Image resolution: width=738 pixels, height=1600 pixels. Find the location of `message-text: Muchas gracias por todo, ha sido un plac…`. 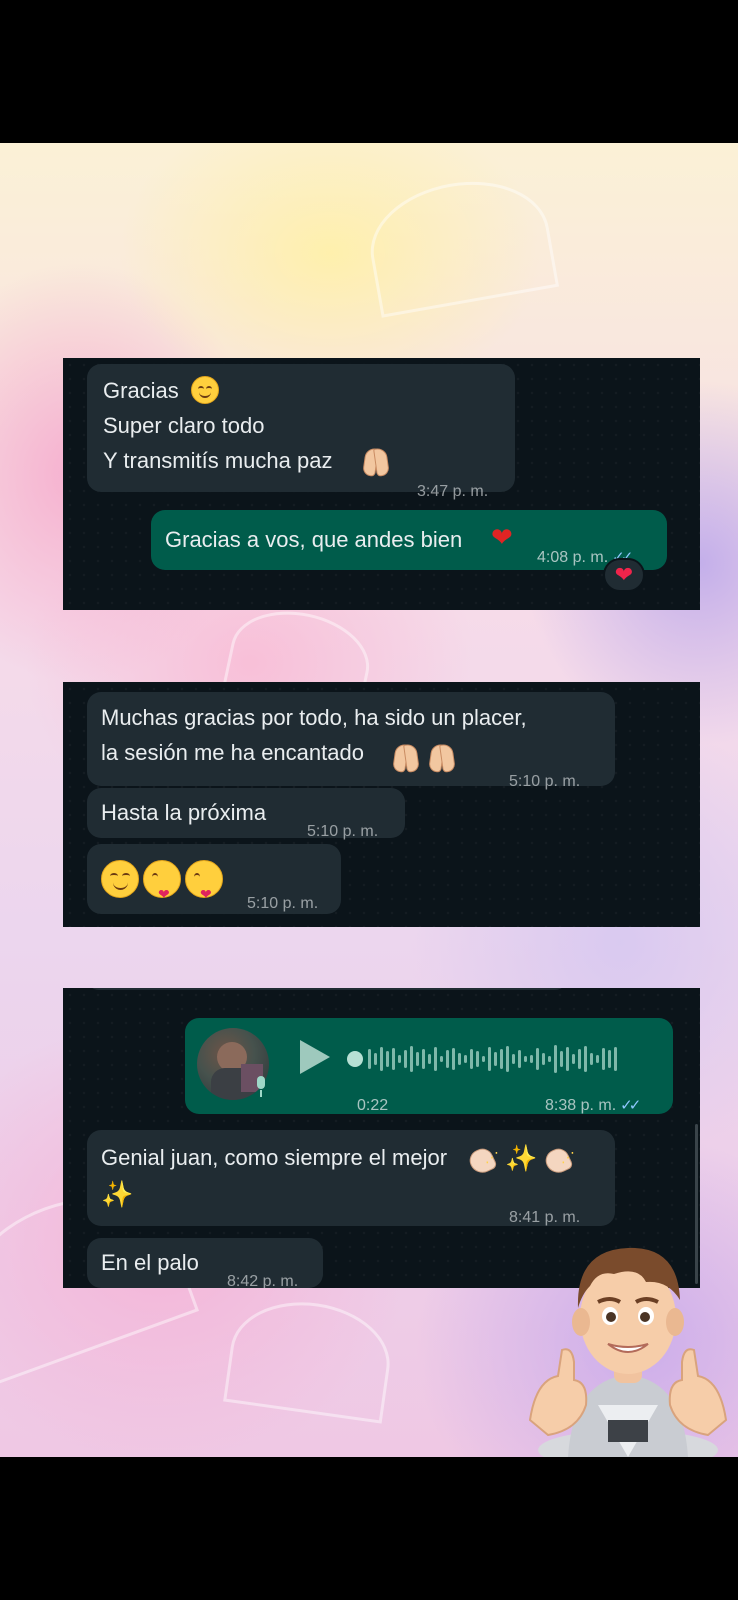

message-text: Muchas gracias por todo, ha sido un plac… is located at coordinates (314, 735).